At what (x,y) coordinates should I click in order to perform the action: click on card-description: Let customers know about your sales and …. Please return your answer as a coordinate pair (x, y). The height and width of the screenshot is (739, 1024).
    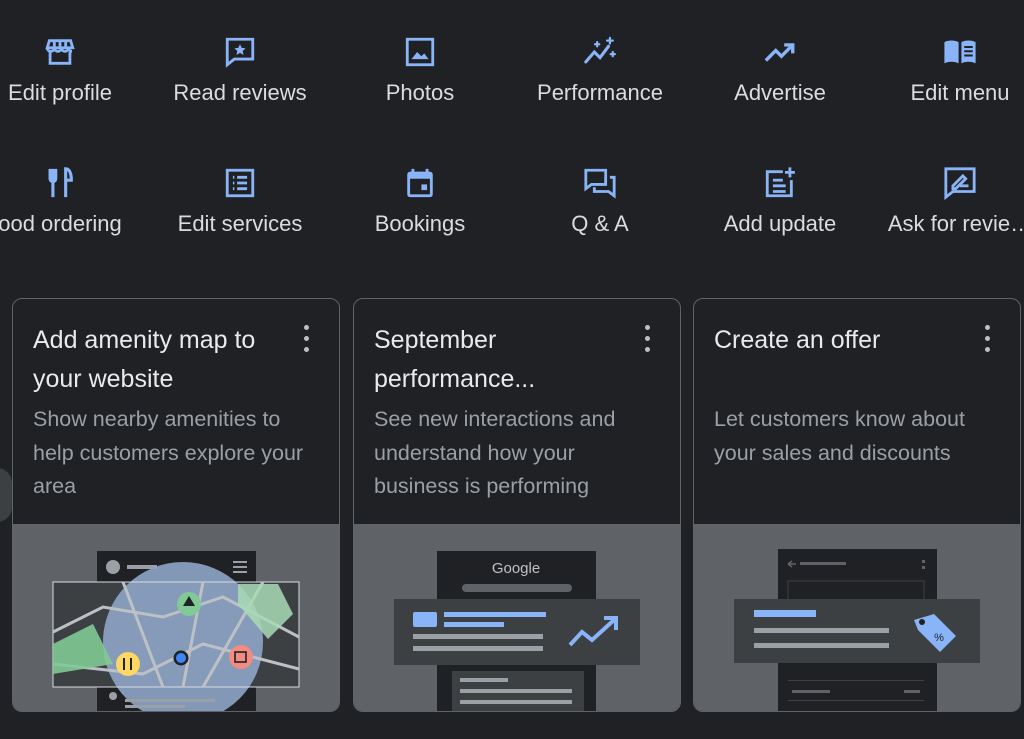
    Looking at the image, I should click on (839, 436).